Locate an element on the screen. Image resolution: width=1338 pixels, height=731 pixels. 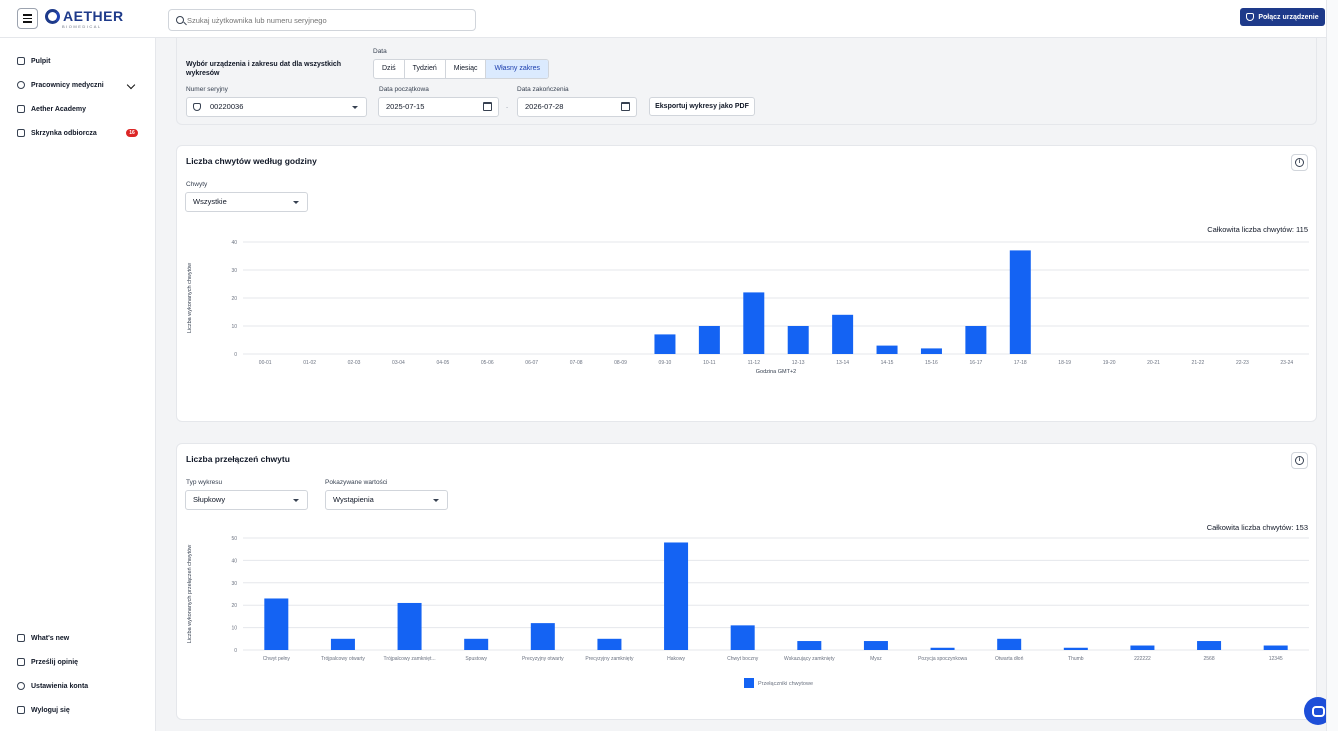
grips-filter-value: Wszystkie is located at coordinates (210, 201).